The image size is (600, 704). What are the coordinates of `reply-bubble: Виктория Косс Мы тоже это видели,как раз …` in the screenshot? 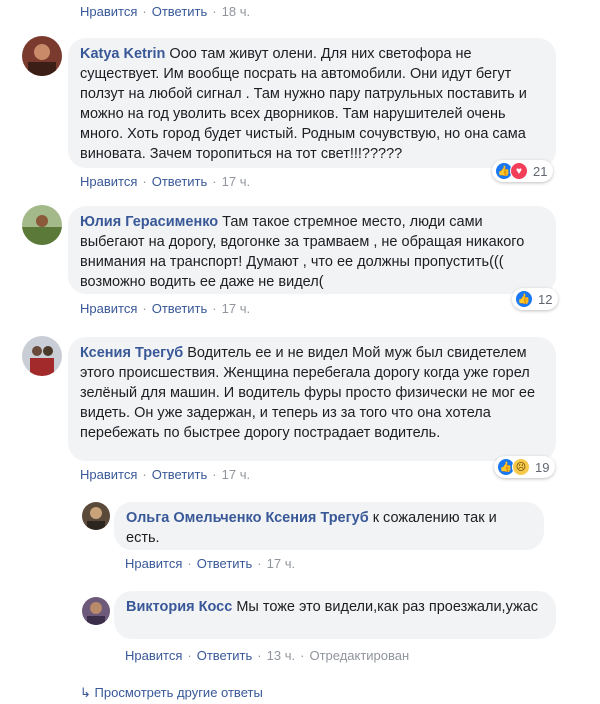 It's located at (335, 615).